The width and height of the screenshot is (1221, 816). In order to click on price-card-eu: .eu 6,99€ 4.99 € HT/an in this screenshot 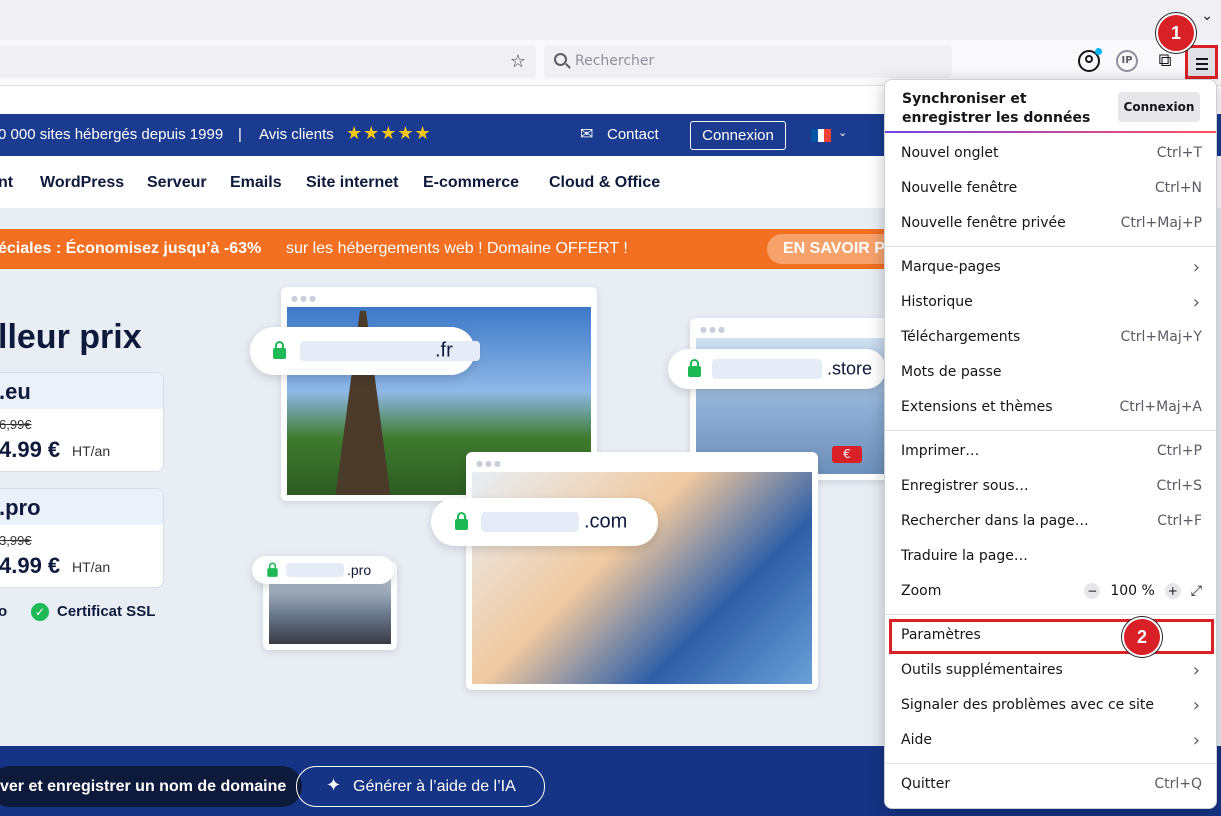, I will do `click(82, 422)`.